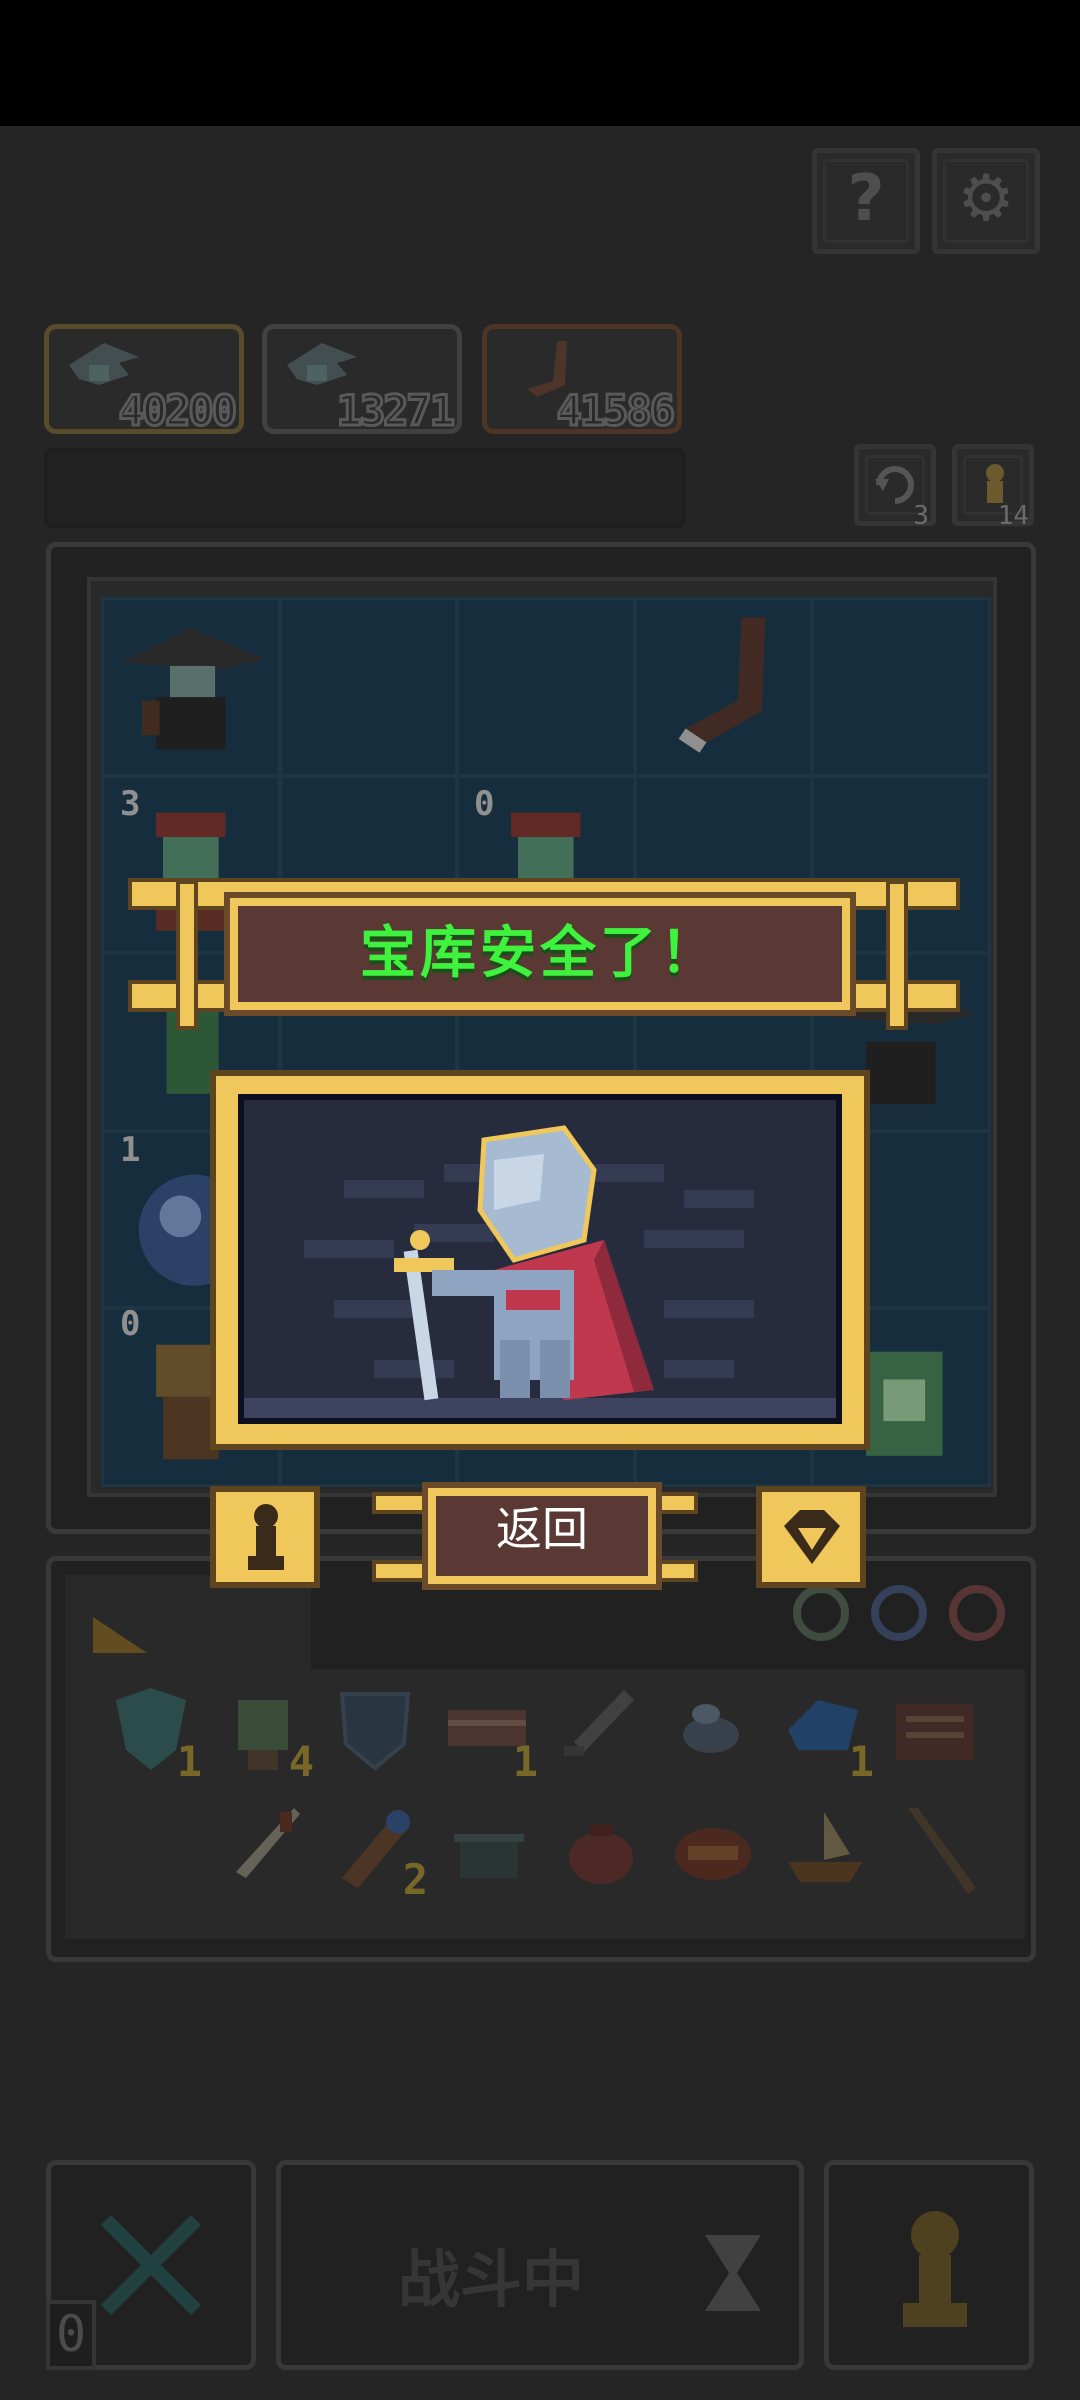 The image size is (1080, 2400). What do you see at coordinates (601, 1854) in the screenshot?
I see `pouch-icon` at bounding box center [601, 1854].